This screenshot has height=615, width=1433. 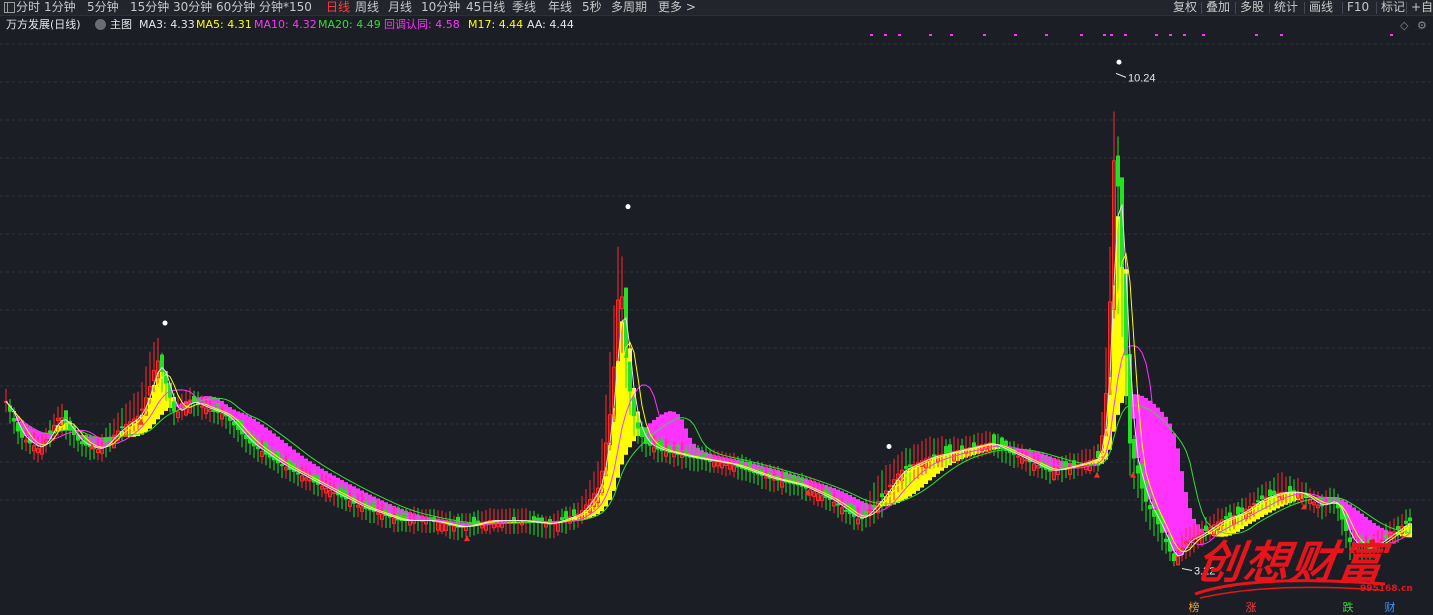 What do you see at coordinates (1187, 569) in the screenshot?
I see `low-pointer` at bounding box center [1187, 569].